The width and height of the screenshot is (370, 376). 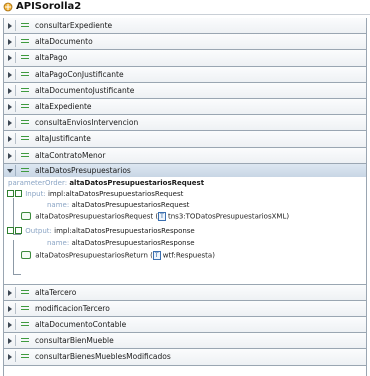 I want to click on input-name-key: name:, so click(x=58, y=204).